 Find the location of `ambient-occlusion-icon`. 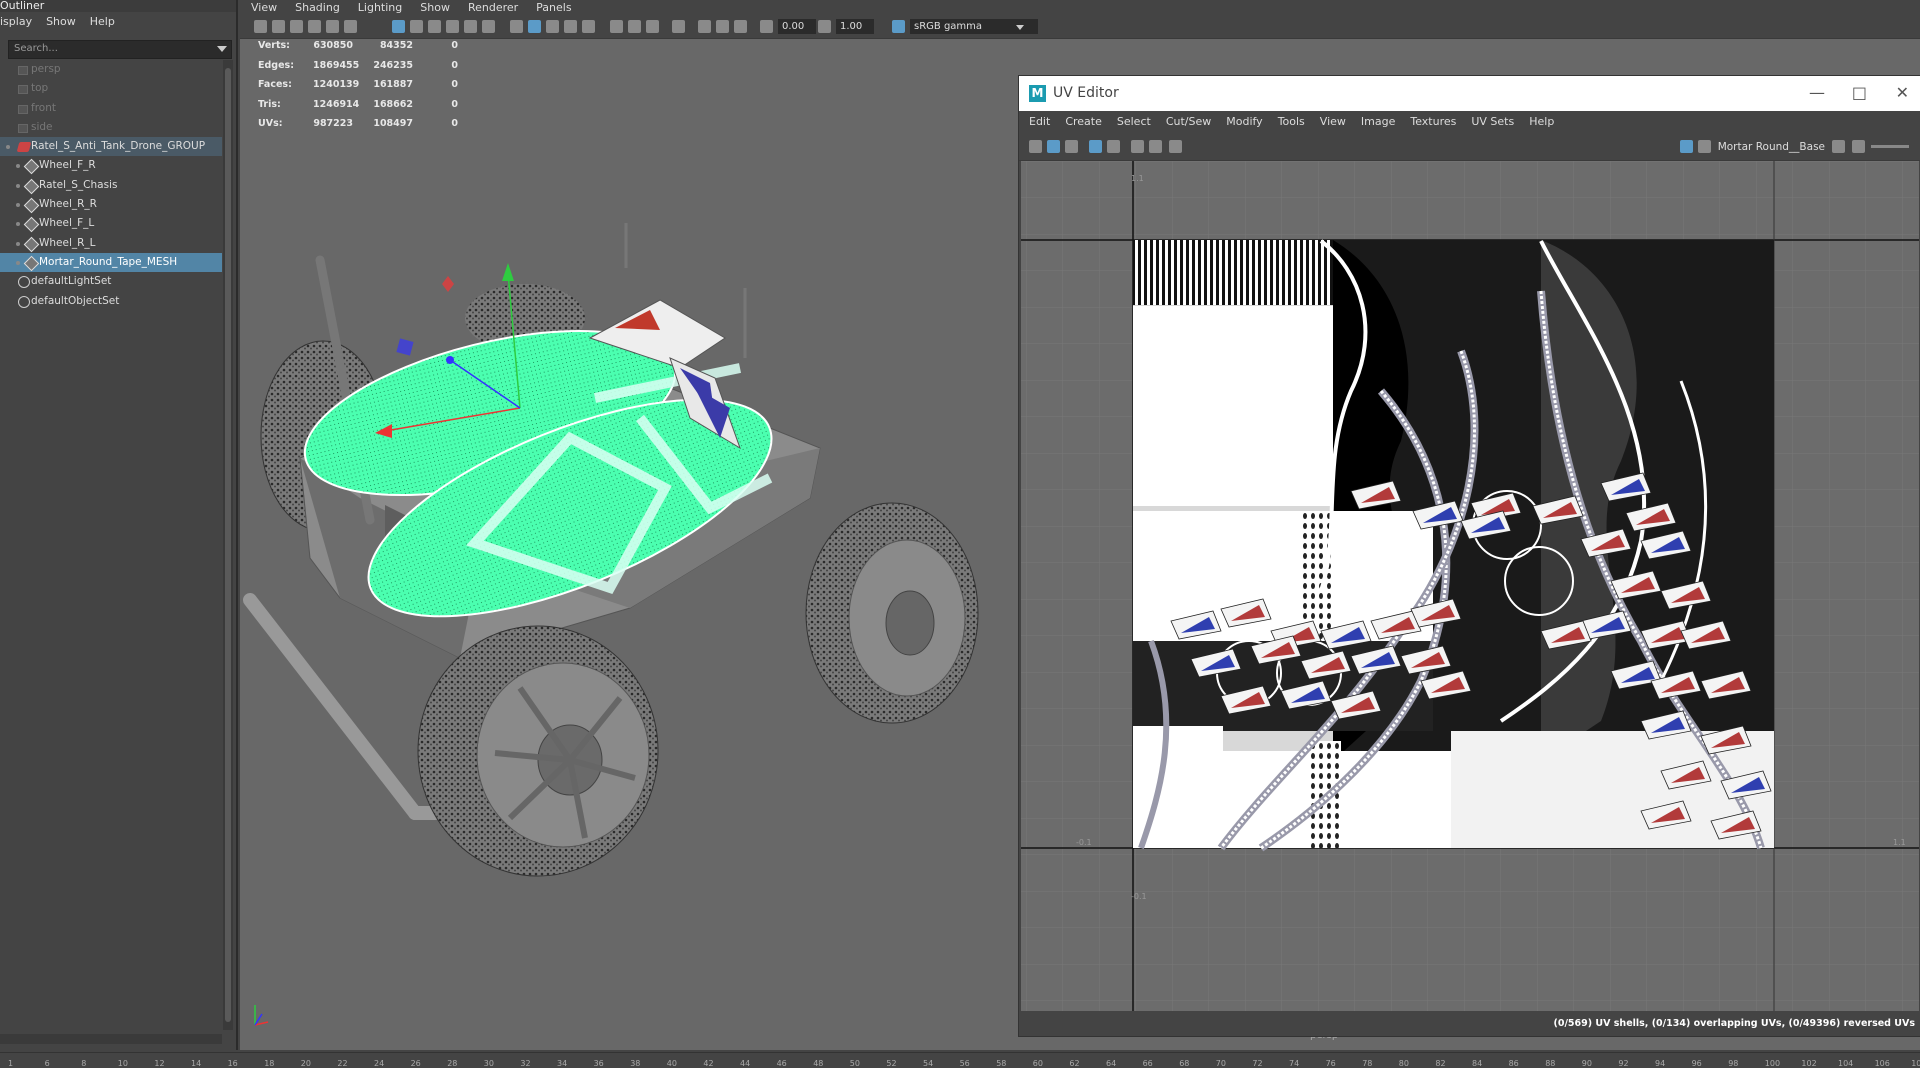

ambient-occlusion-icon is located at coordinates (634, 26).